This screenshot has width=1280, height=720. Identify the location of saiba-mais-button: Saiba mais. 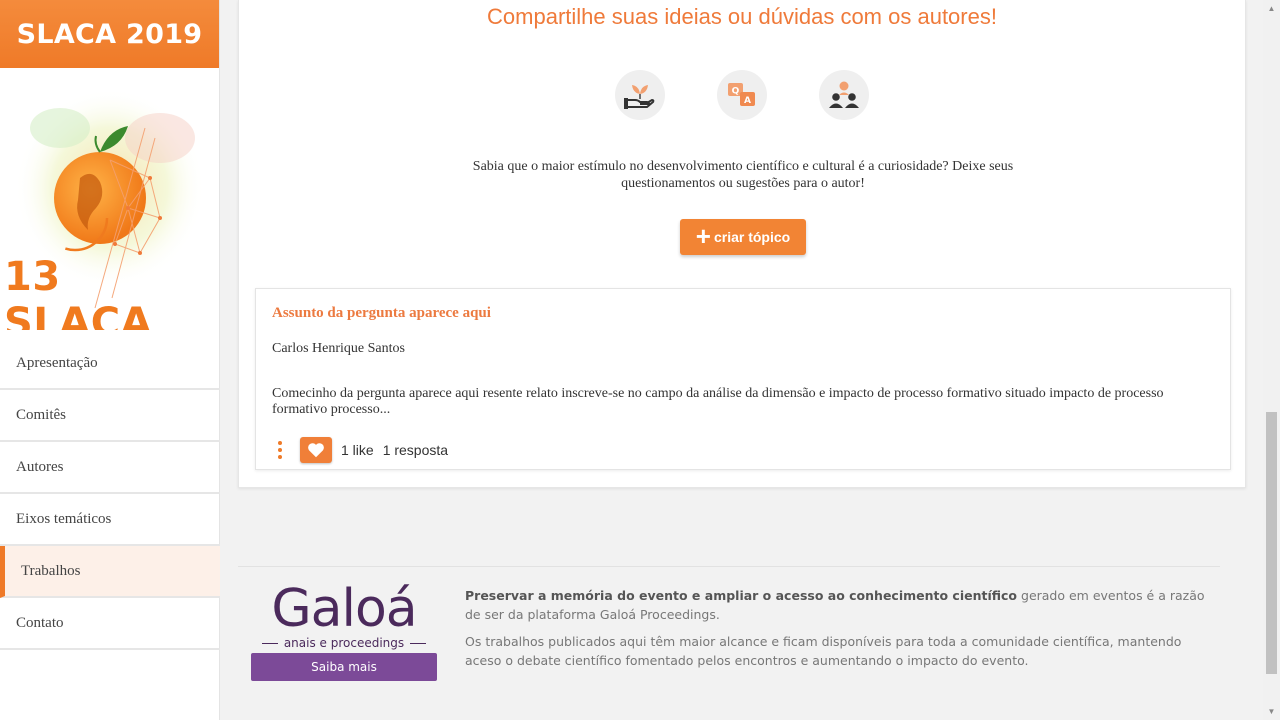
(344, 667).